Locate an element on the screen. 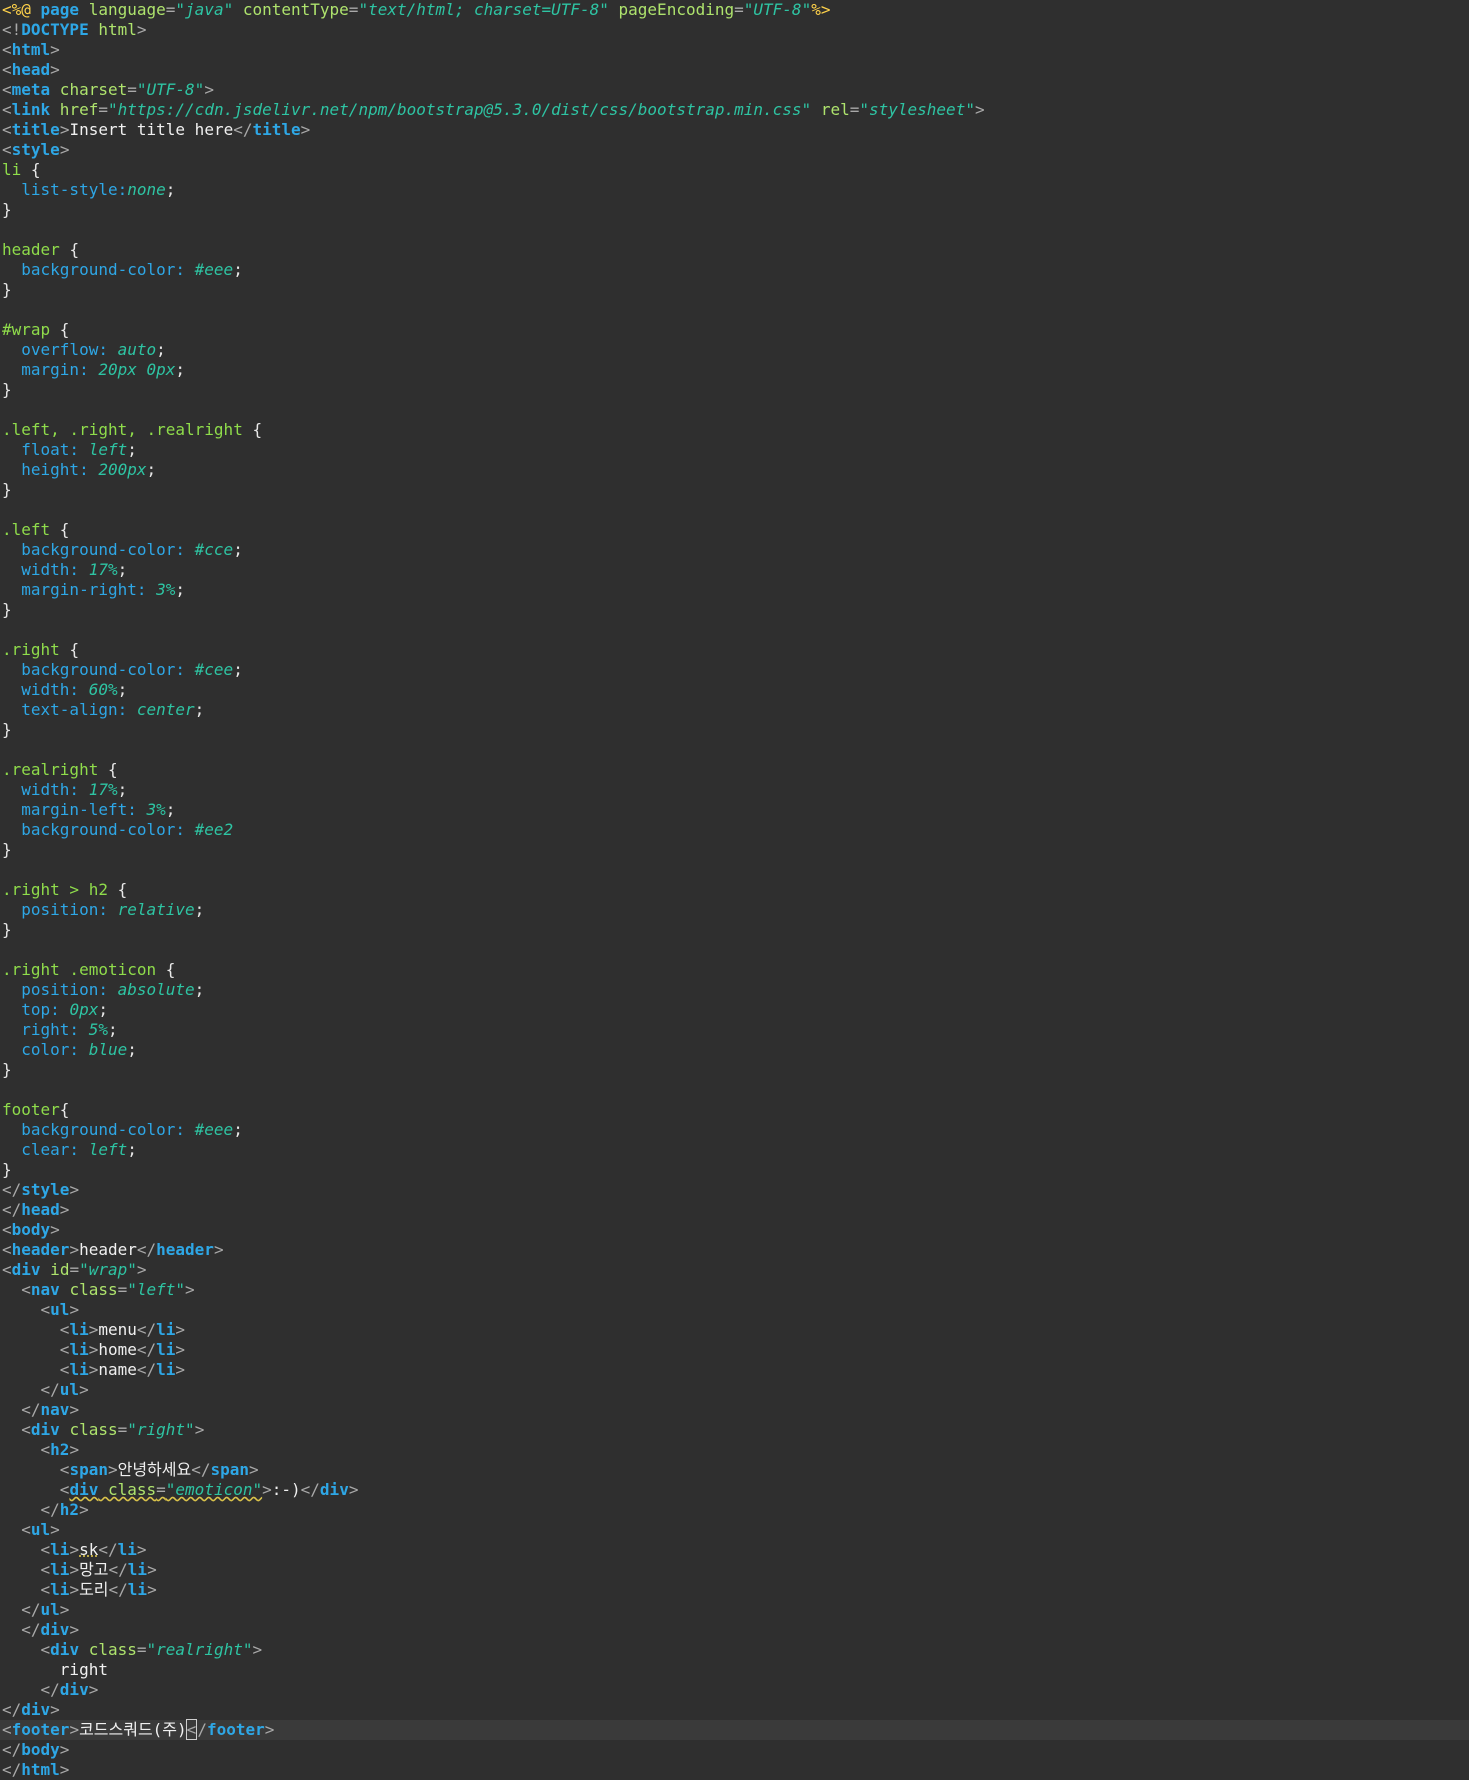 The image size is (1469, 1780). code-line: position: absolute; is located at coordinates (734, 990).